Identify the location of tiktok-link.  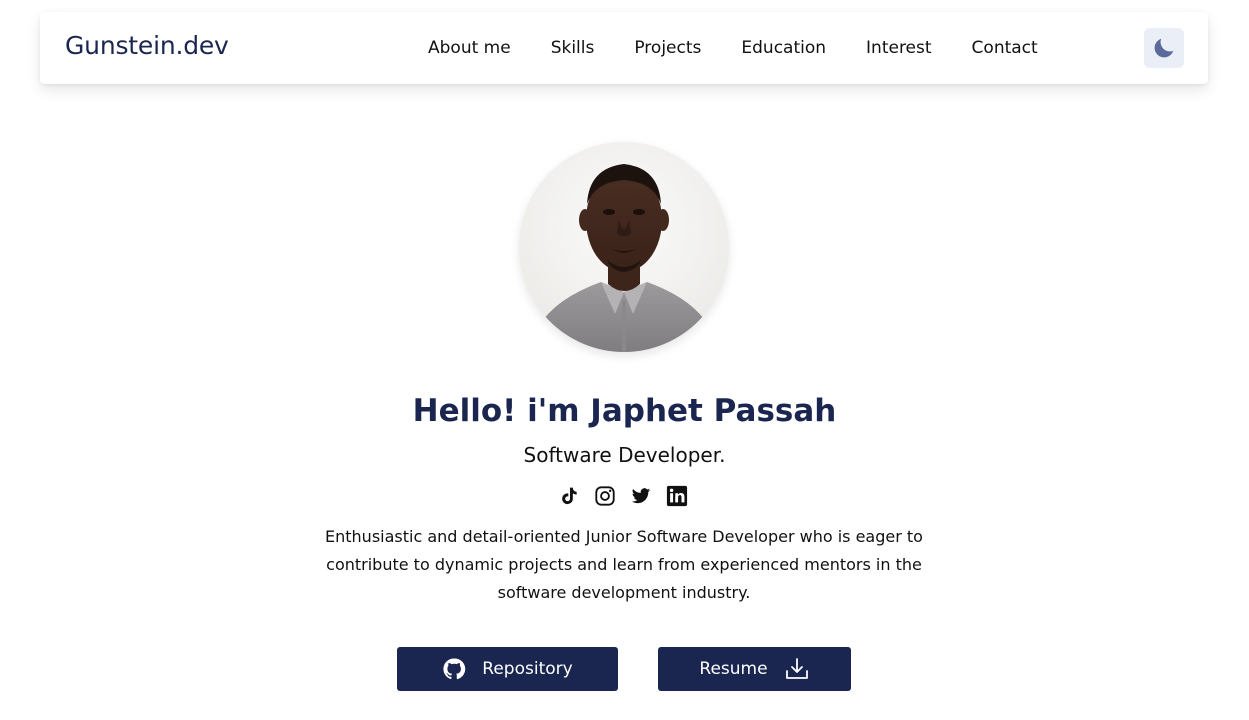
(569, 496).